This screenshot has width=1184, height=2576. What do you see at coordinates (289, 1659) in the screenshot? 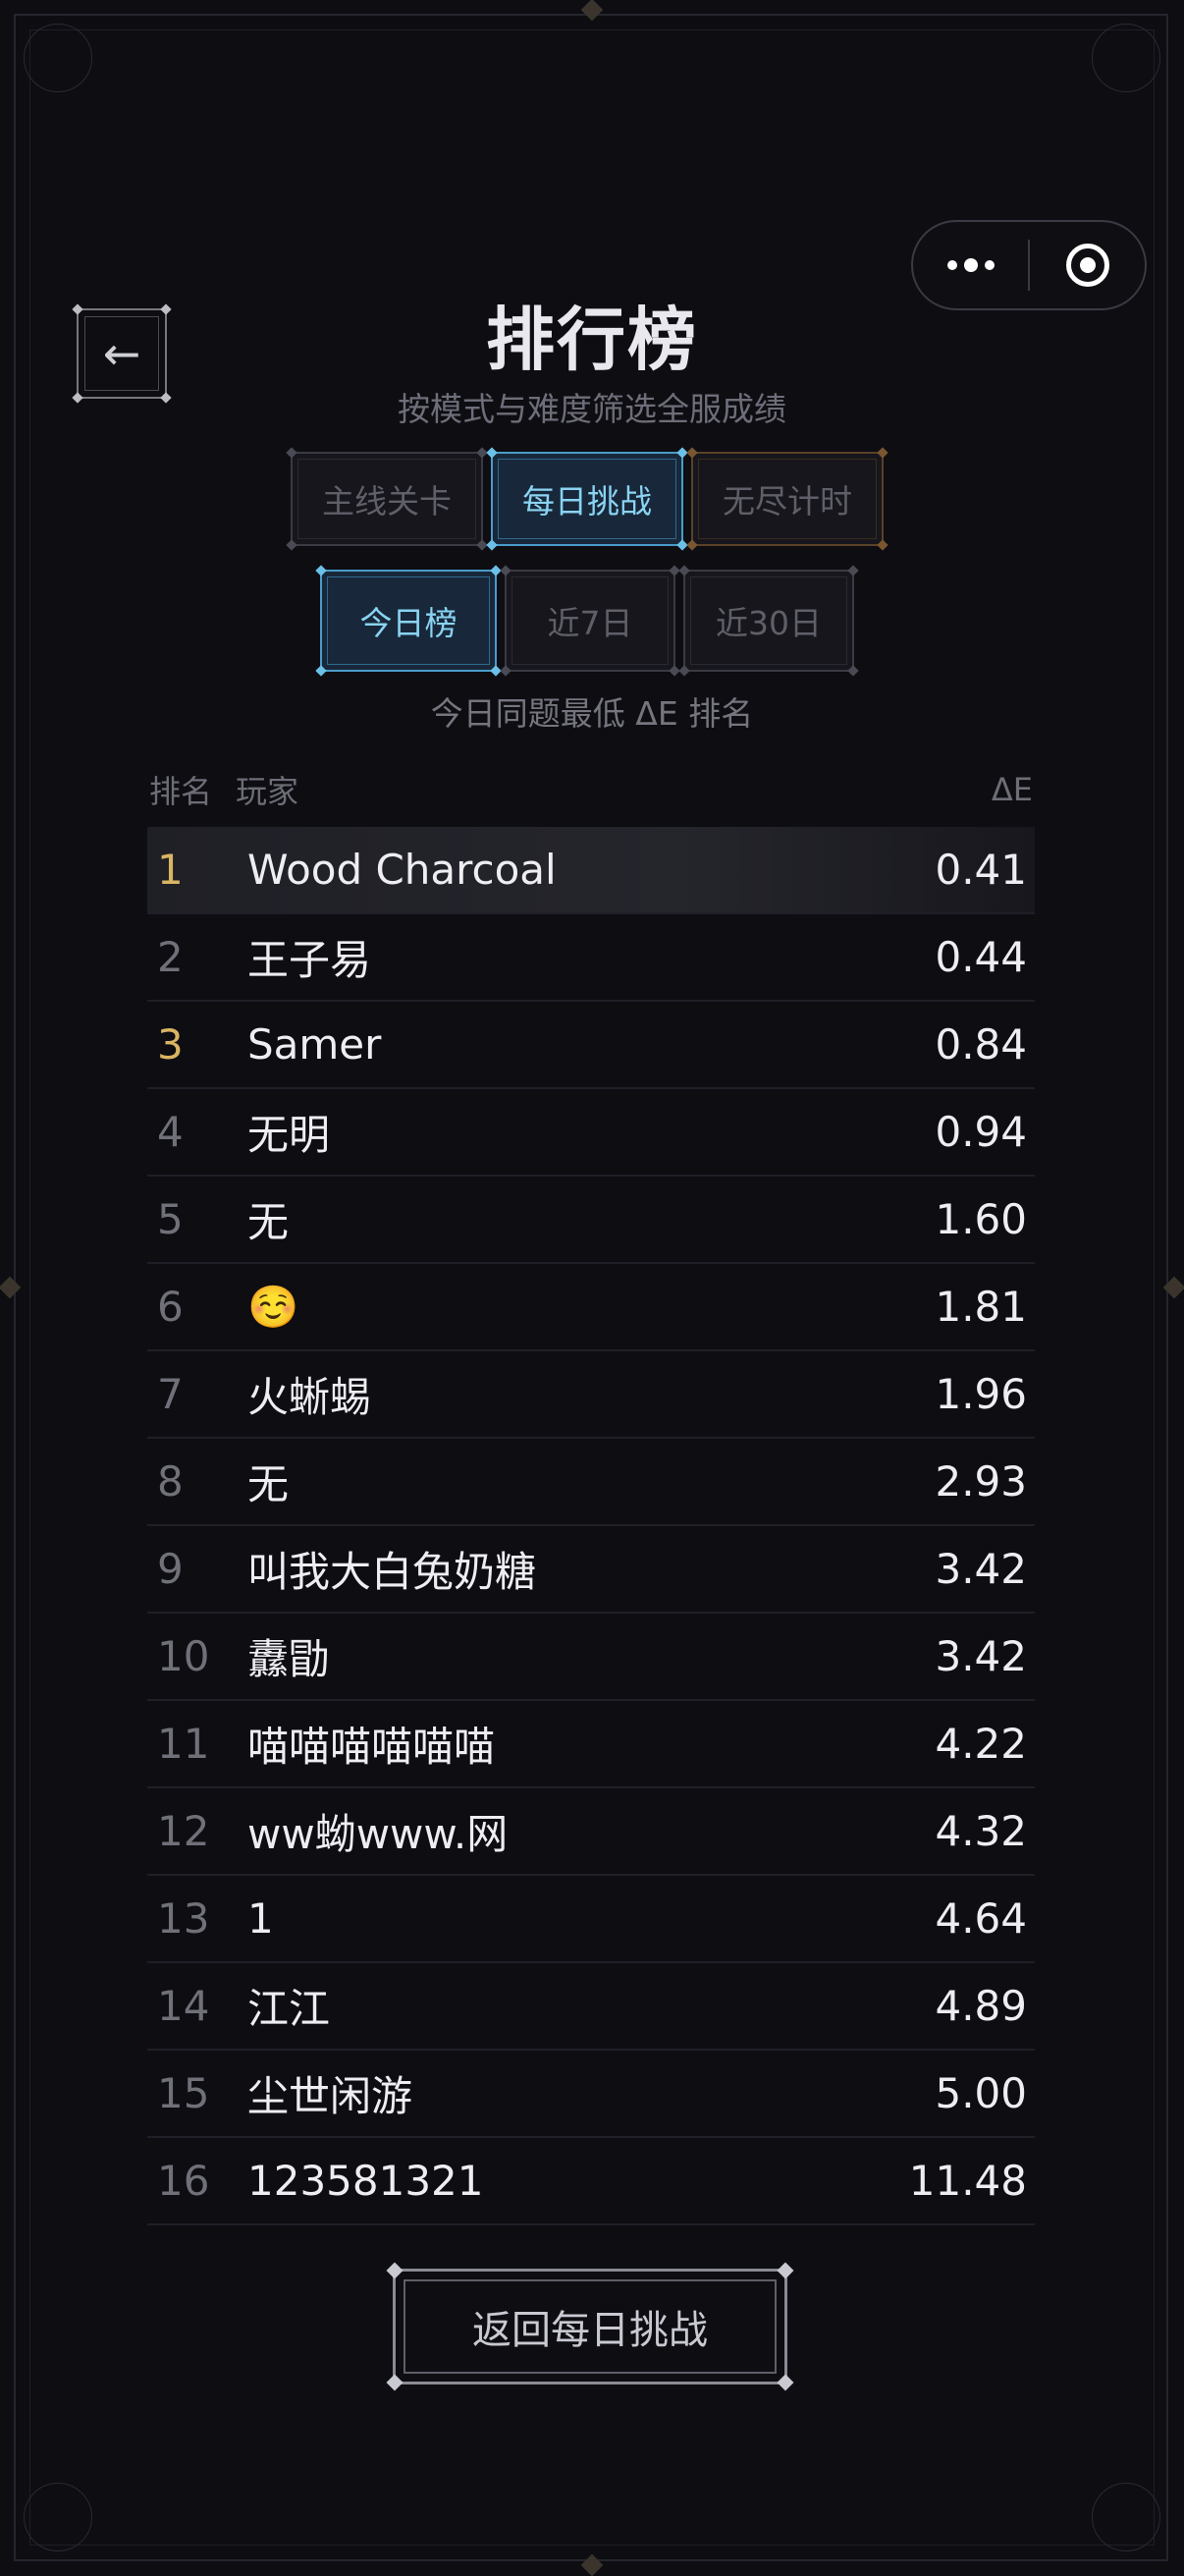
I see `row-player-name: 纛勖` at bounding box center [289, 1659].